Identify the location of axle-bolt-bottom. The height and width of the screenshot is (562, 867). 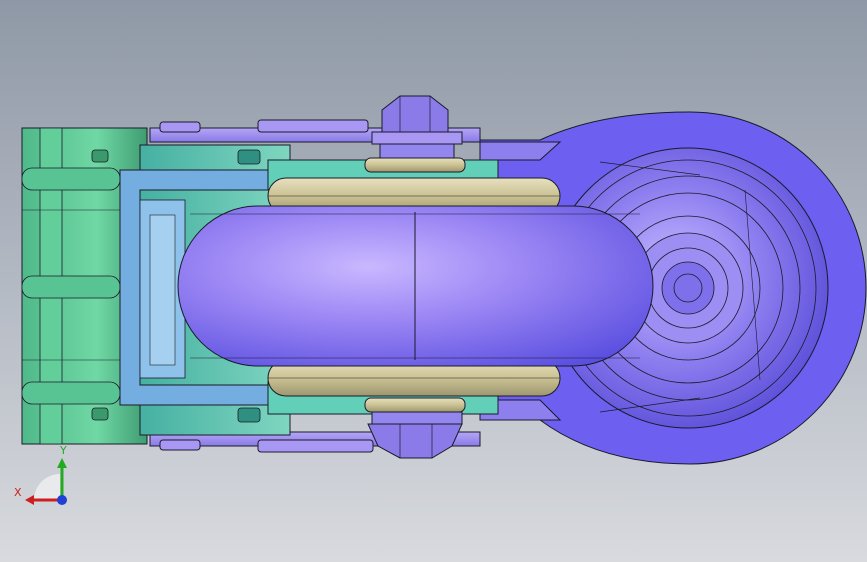
(415, 428).